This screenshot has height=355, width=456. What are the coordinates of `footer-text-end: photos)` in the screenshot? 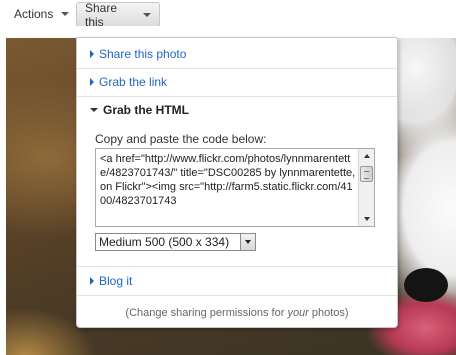 It's located at (328, 313).